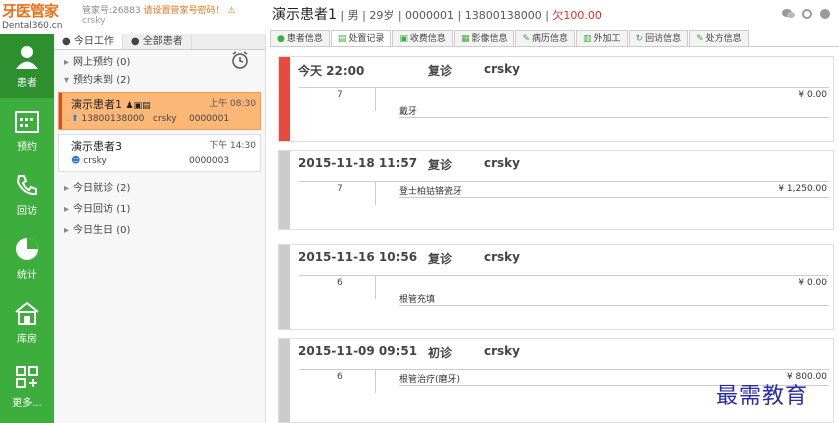 The height and width of the screenshot is (423, 839). What do you see at coordinates (27, 147) in the screenshot?
I see `nav-label: 预约` at bounding box center [27, 147].